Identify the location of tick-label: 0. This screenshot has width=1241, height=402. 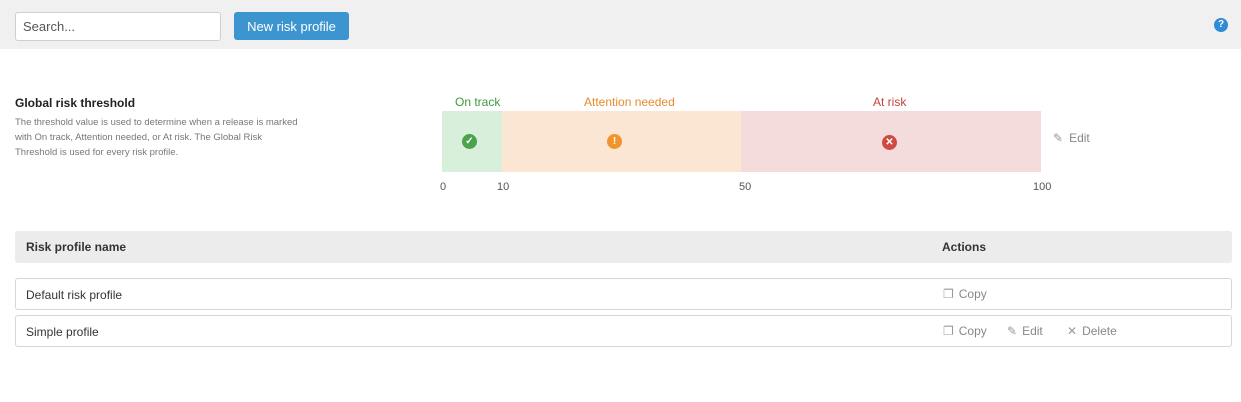
(443, 187).